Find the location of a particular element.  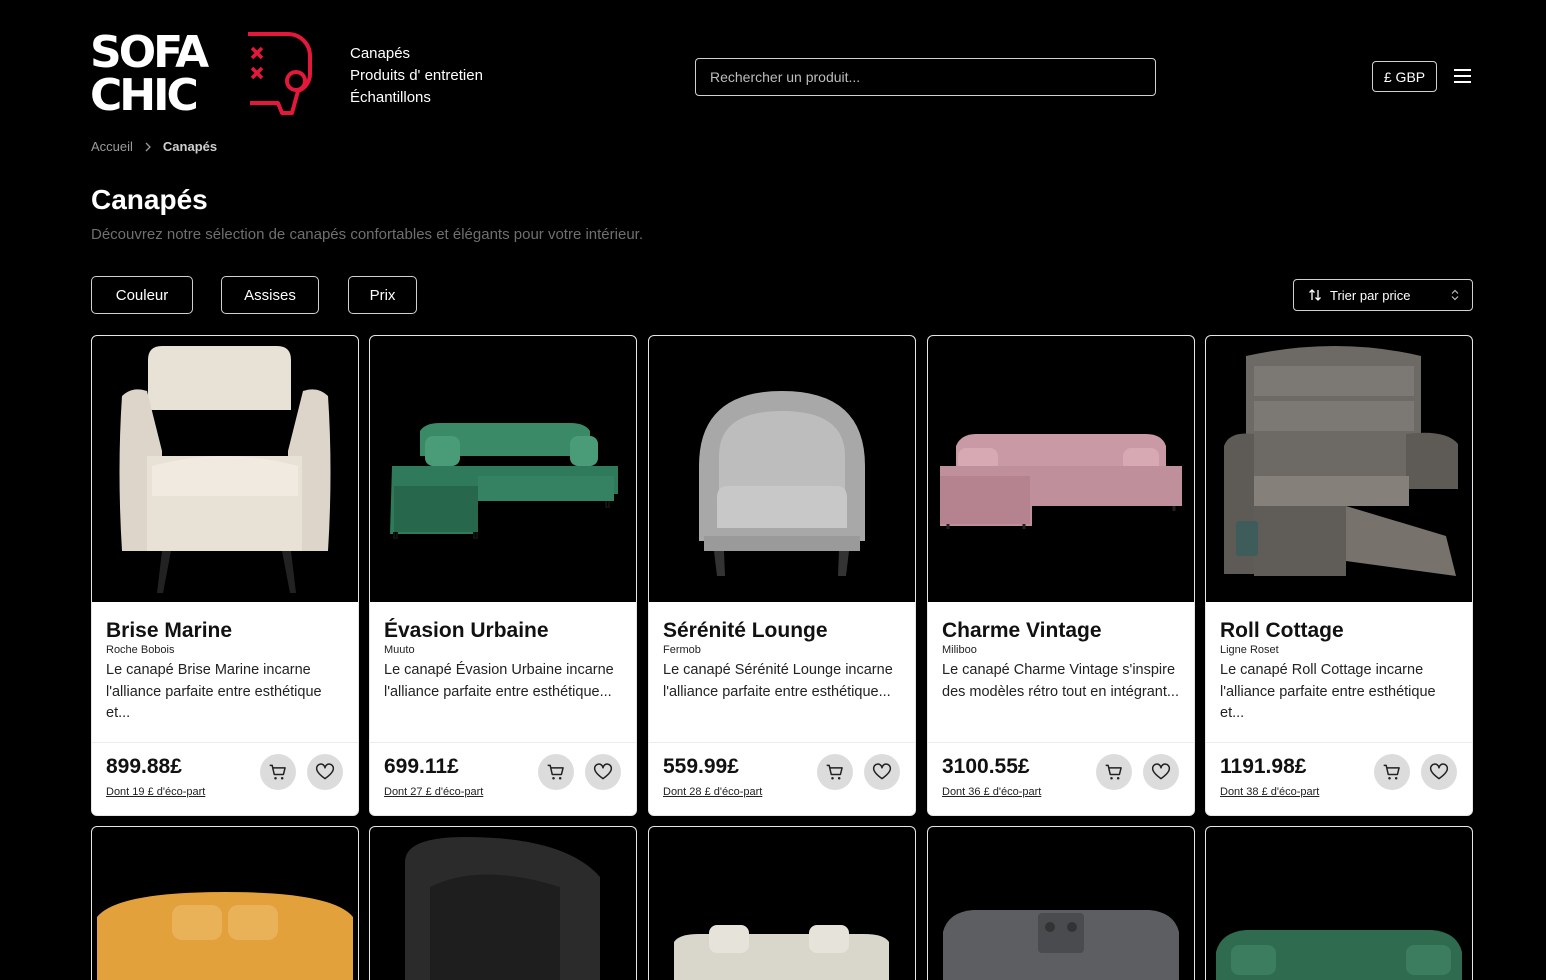

logo-text-chic: CHIC is located at coordinates (143, 95).